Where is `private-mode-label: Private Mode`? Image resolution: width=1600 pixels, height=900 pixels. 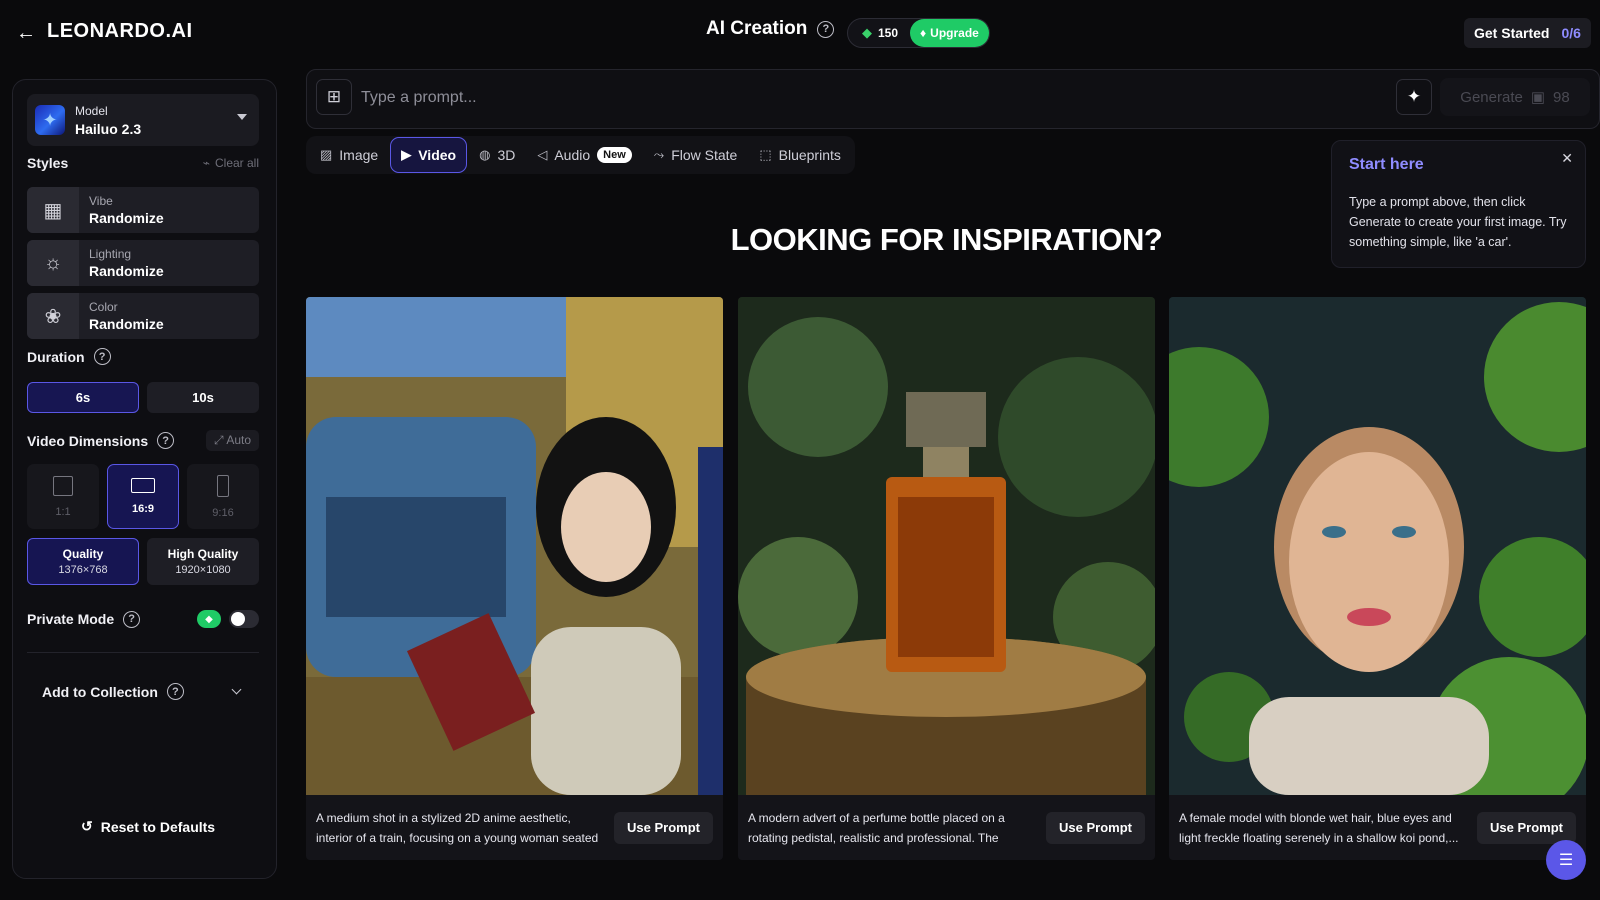
private-mode-label: Private Mode is located at coordinates (71, 619).